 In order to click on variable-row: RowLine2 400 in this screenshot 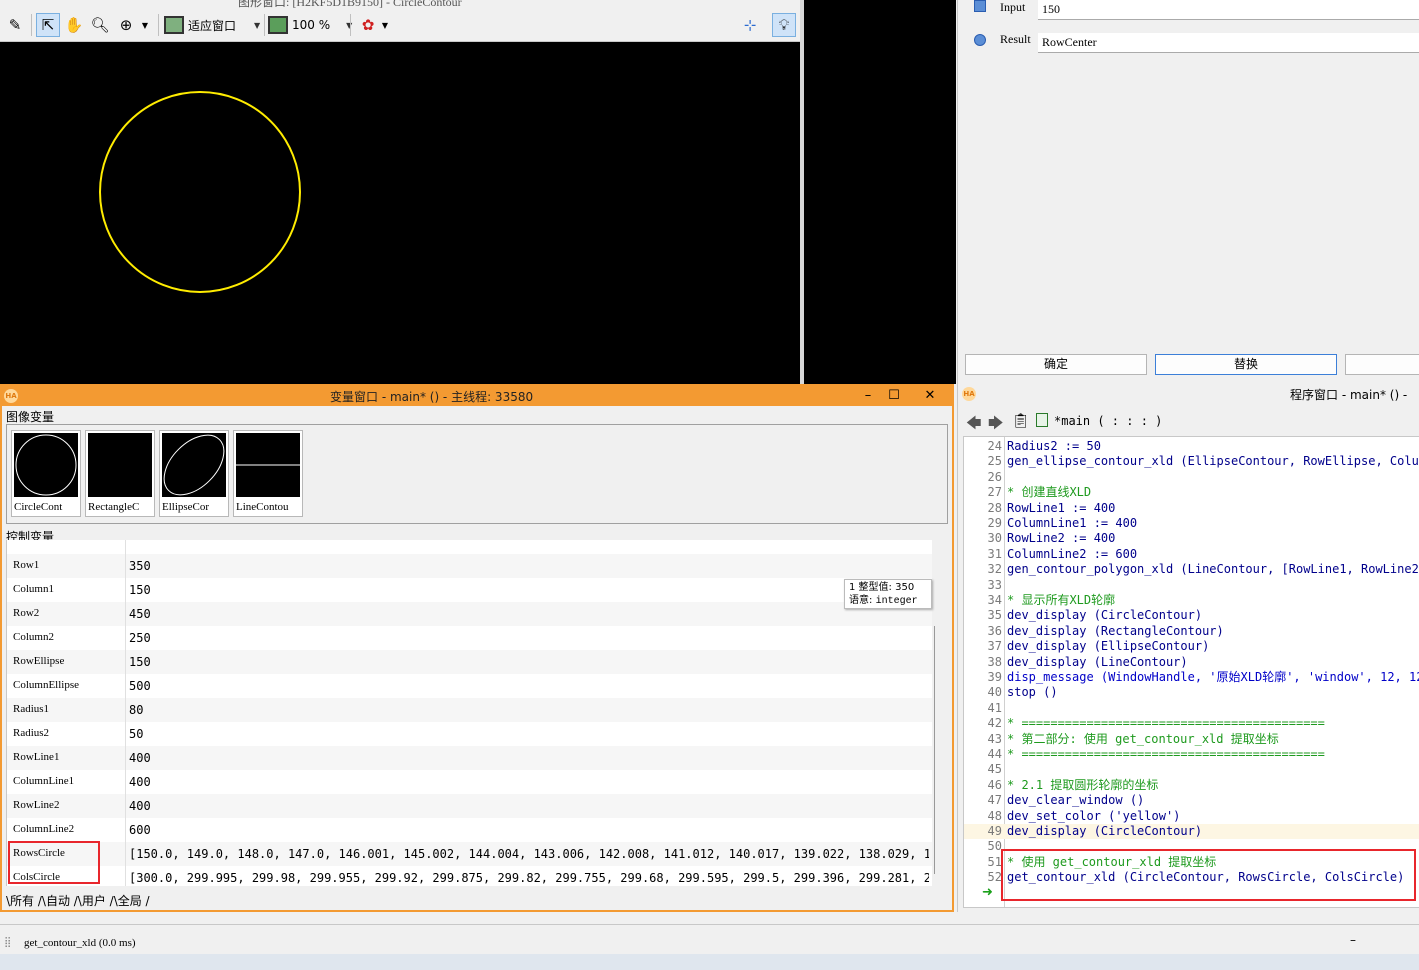, I will do `click(469, 806)`.